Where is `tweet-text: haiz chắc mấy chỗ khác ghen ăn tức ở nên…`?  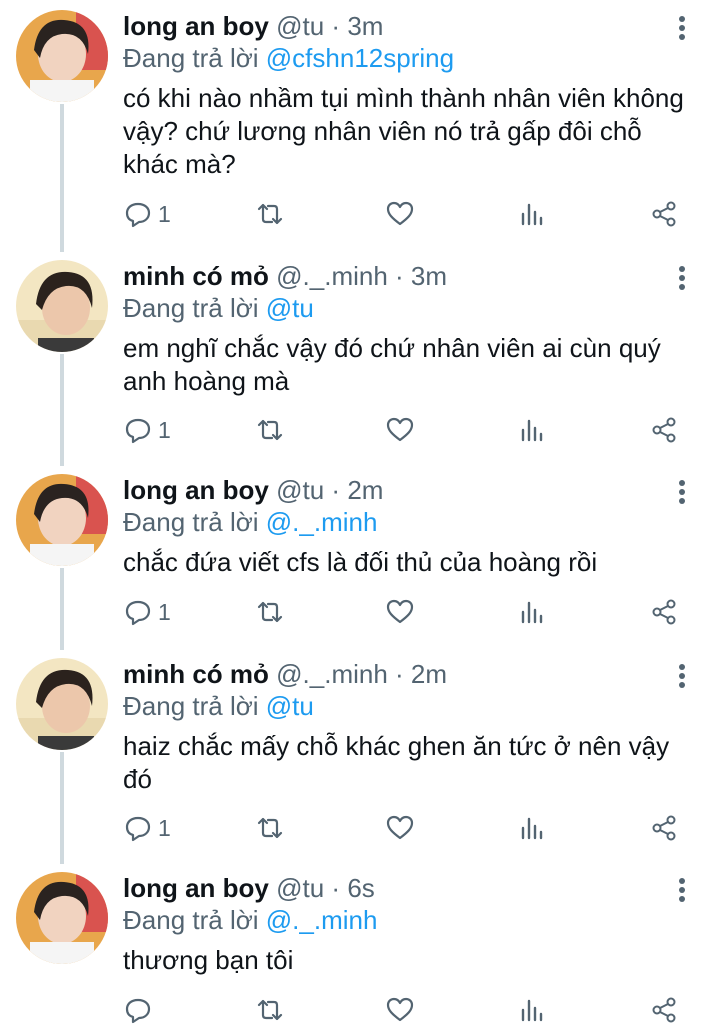
tweet-text: haiz chắc mấy chỗ khác ghen ăn tức ở nên… is located at coordinates (396, 762).